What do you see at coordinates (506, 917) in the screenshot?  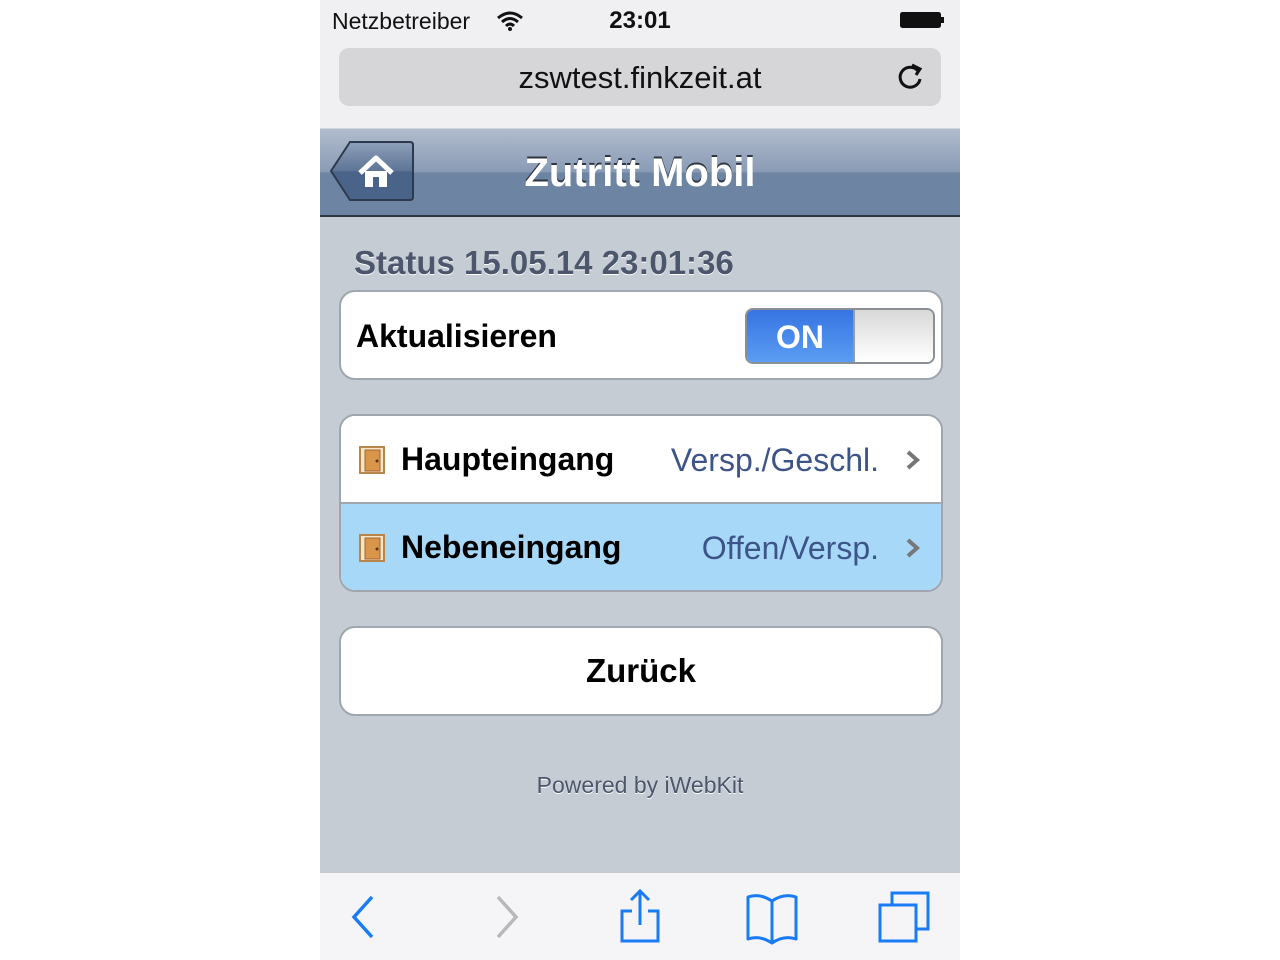 I see `forward-arrow-icon` at bounding box center [506, 917].